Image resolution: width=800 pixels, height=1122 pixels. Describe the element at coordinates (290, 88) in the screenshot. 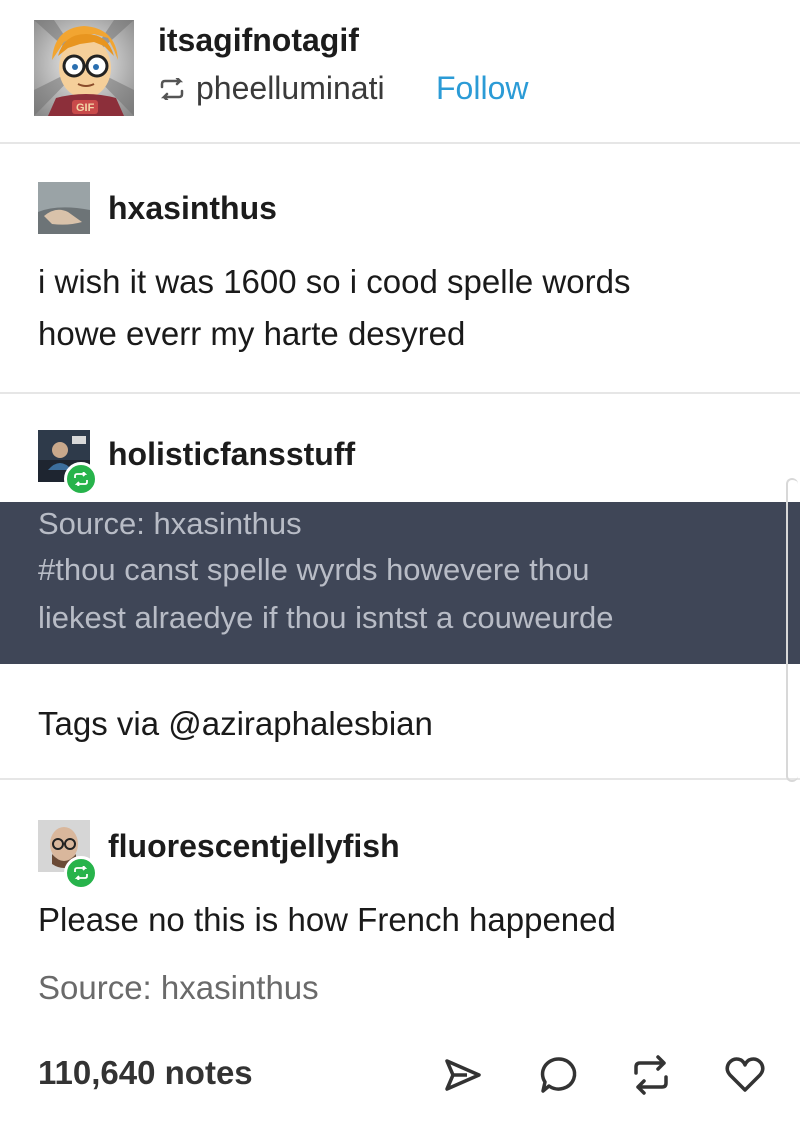

I see `reblogged-from-username: pheelluminati` at that location.